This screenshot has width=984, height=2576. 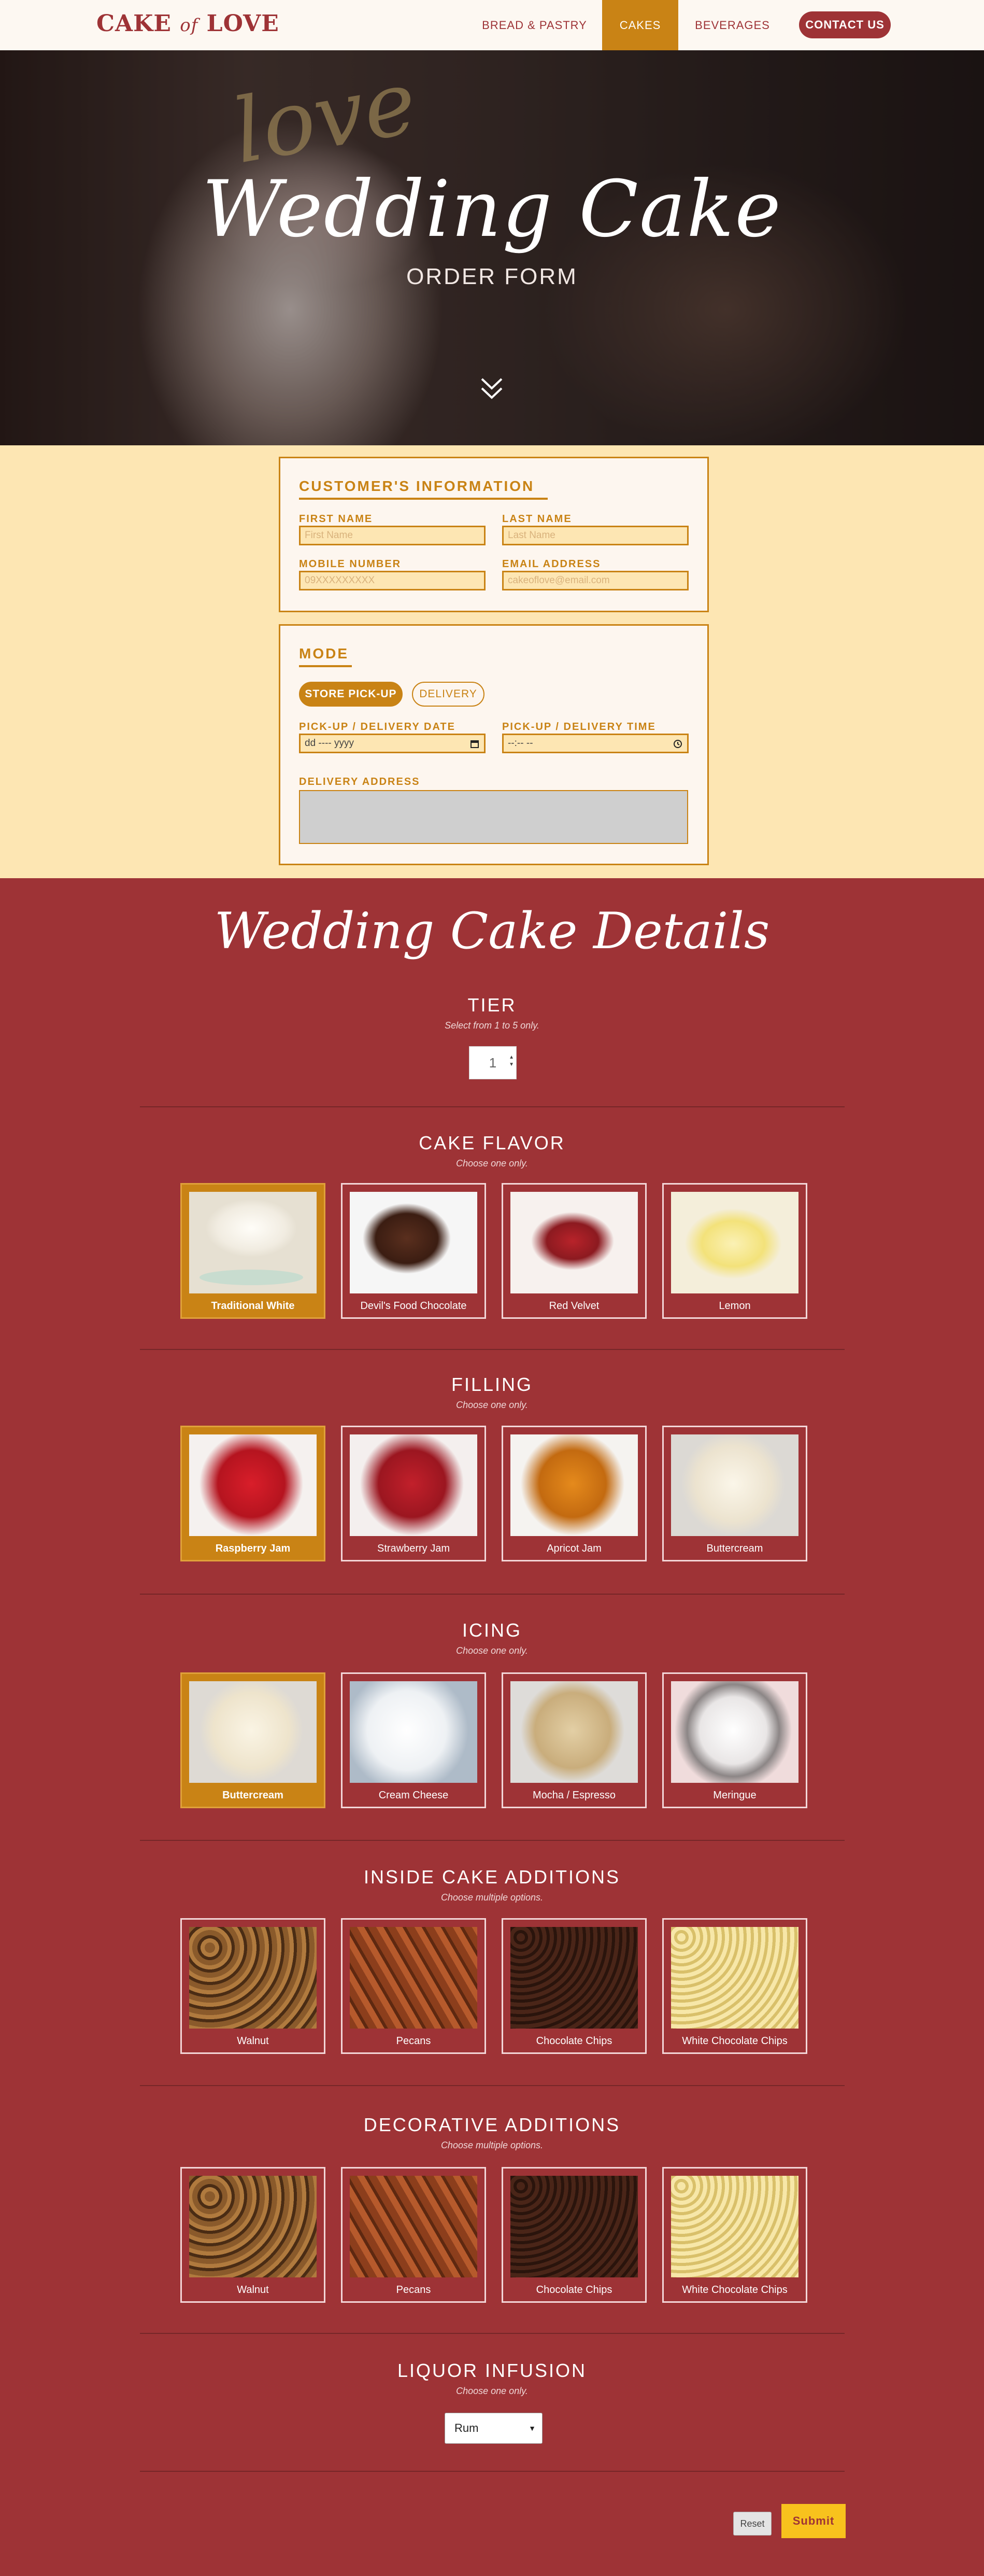 I want to click on inside-option-pecans: Pecans, so click(x=413, y=1986).